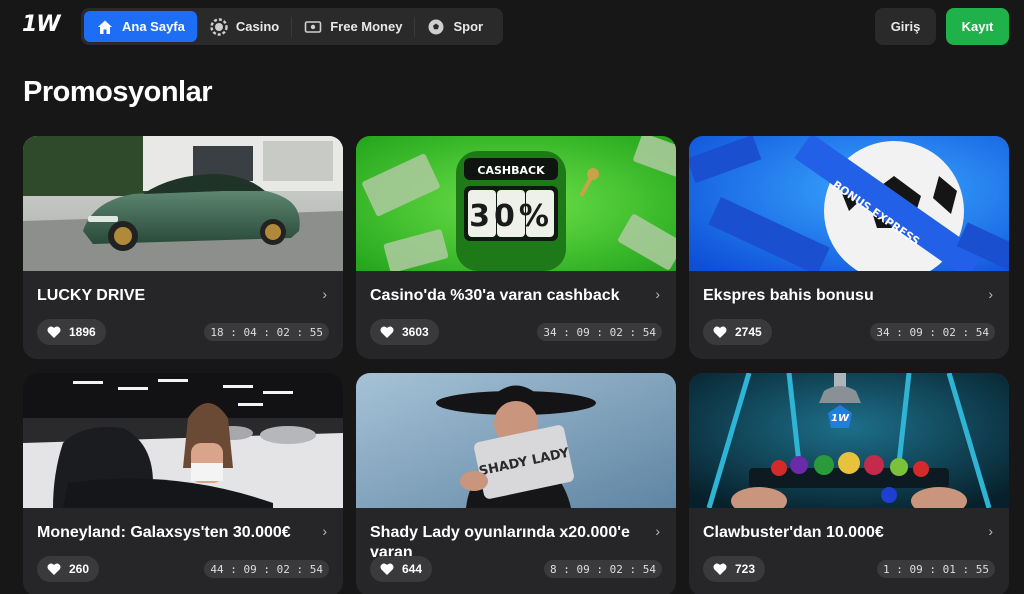 The height and width of the screenshot is (594, 1024). I want to click on nav-label-sport: Spor, so click(468, 26).